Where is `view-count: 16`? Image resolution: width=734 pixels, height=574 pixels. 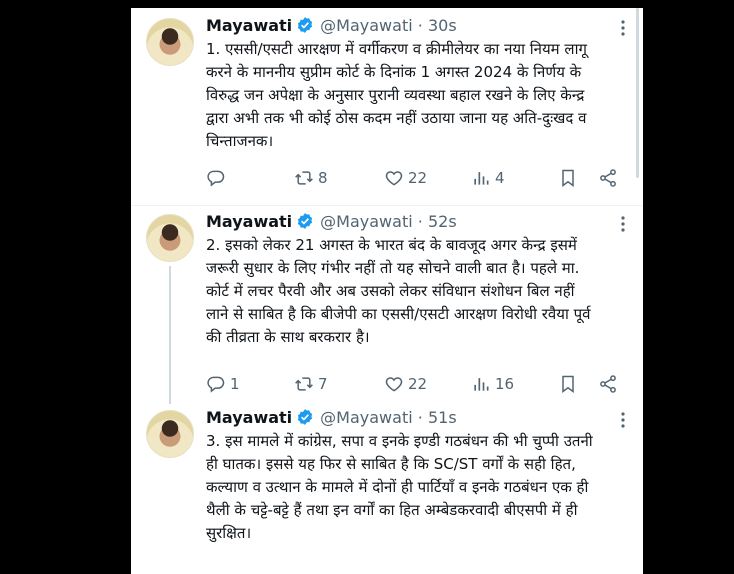
view-count: 16 is located at coordinates (505, 384).